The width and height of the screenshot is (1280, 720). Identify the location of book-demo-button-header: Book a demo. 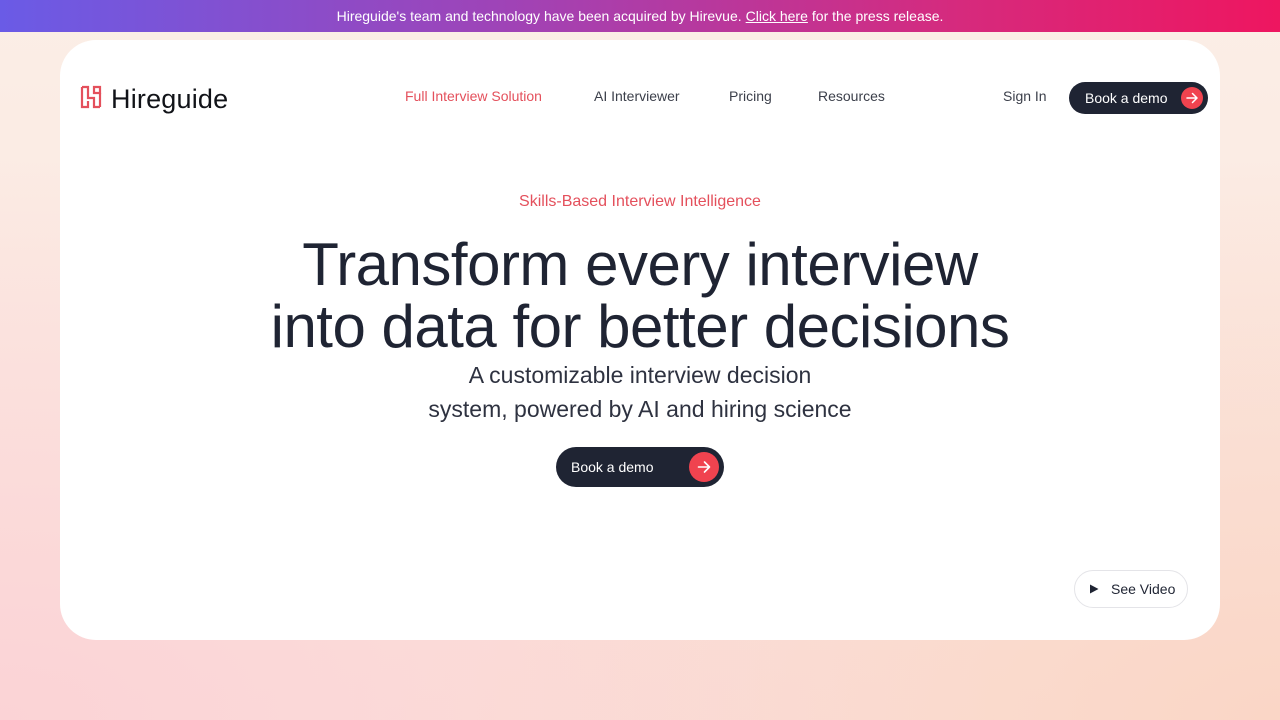
(1138, 98).